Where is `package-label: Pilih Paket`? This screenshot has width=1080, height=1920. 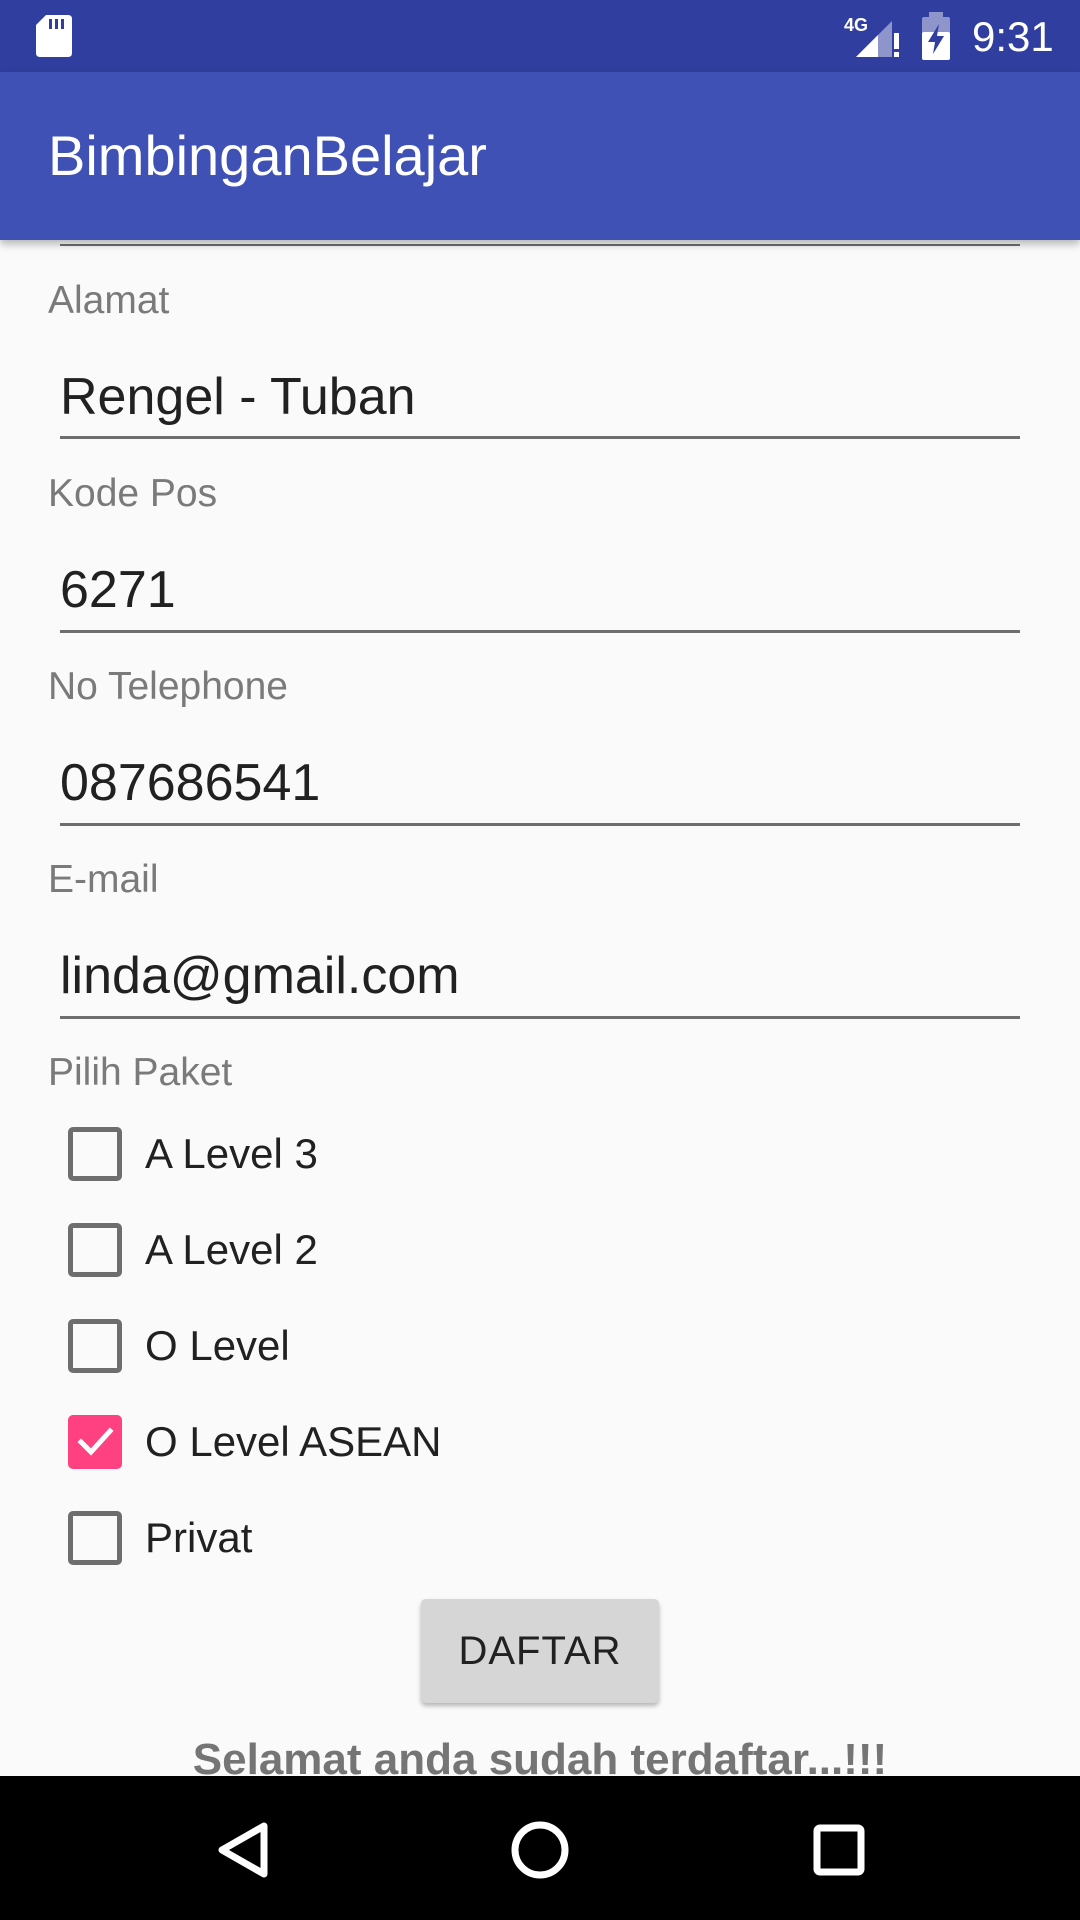 package-label: Pilih Paket is located at coordinates (140, 1072).